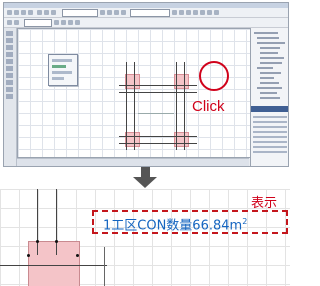  I want to click on click-label: Click, so click(208, 106).